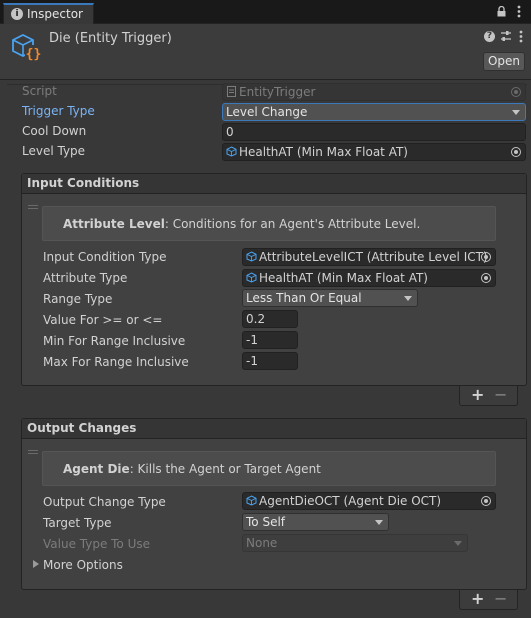 This screenshot has width=531, height=618. What do you see at coordinates (36, 564) in the screenshot?
I see `chevron-right-icon` at bounding box center [36, 564].